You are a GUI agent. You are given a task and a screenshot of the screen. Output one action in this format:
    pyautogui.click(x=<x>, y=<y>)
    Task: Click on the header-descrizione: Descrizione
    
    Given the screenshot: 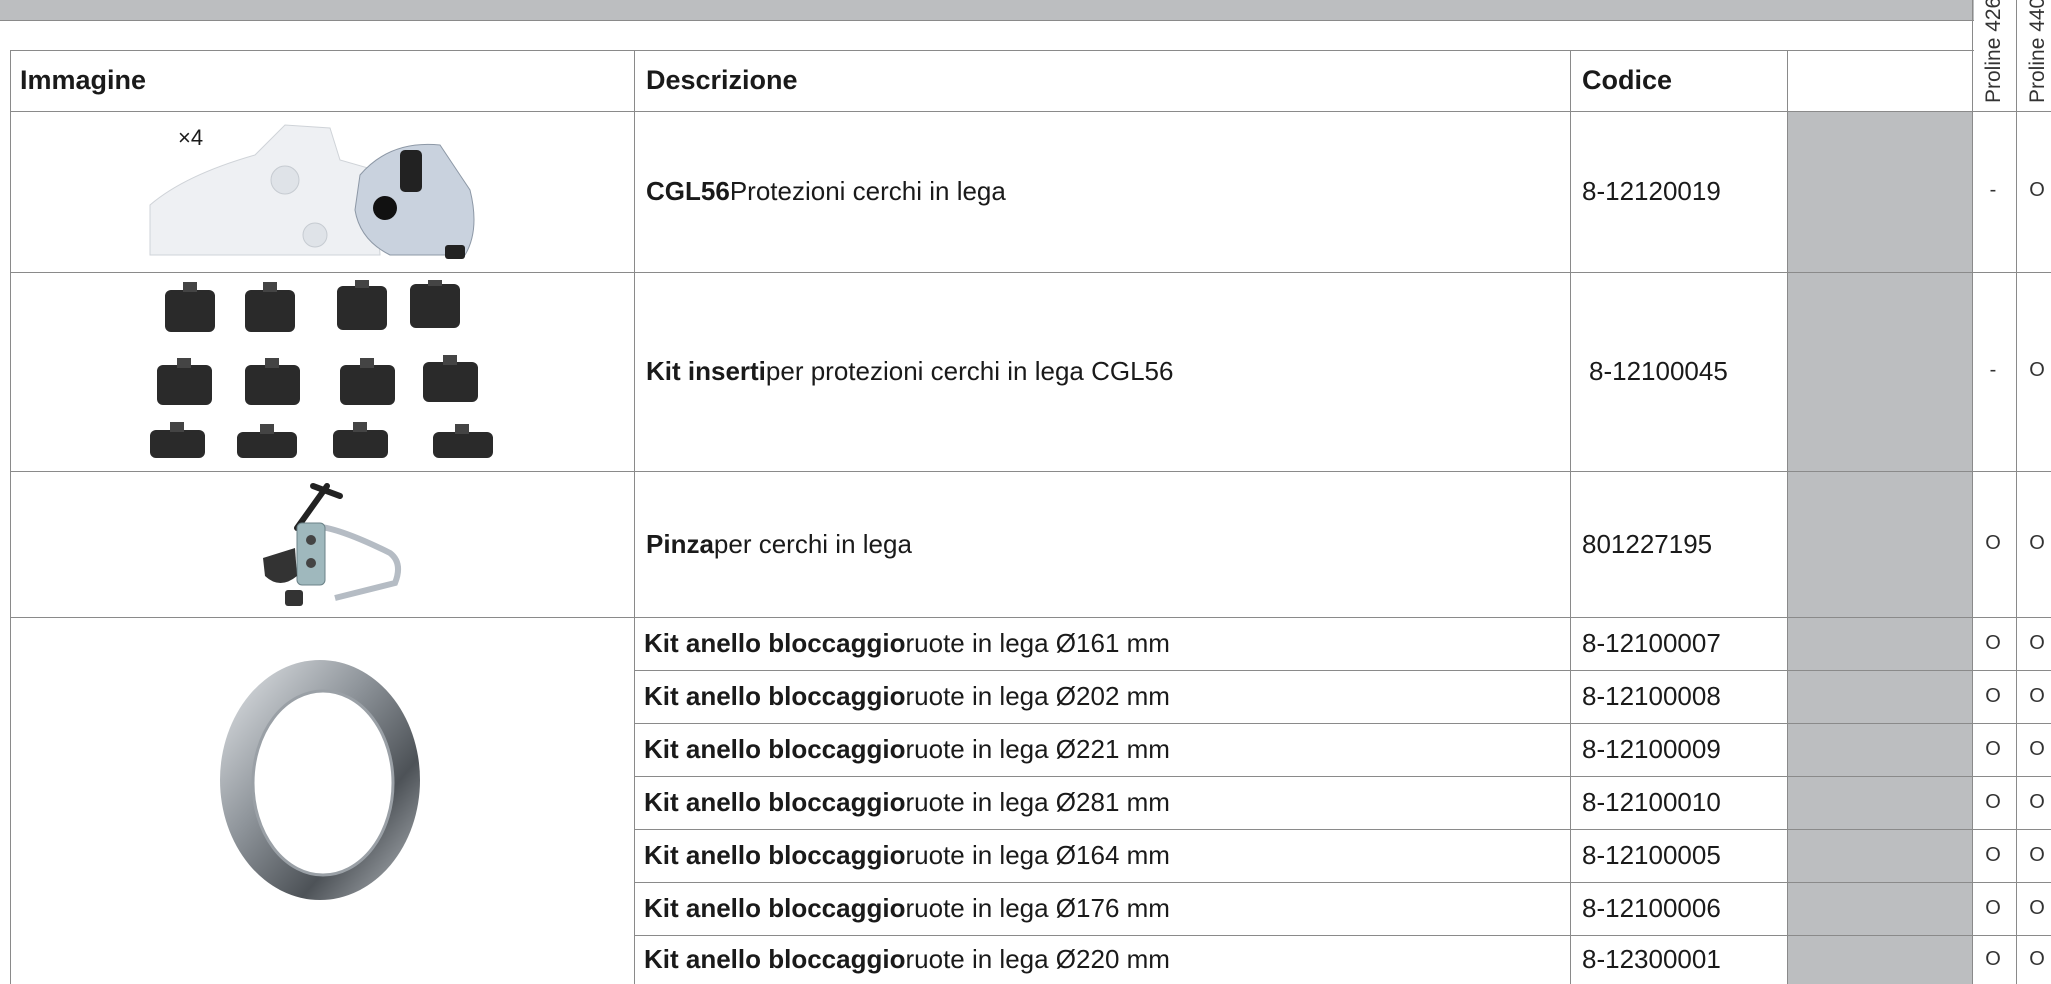 What is the action you would take?
    pyautogui.click(x=722, y=80)
    